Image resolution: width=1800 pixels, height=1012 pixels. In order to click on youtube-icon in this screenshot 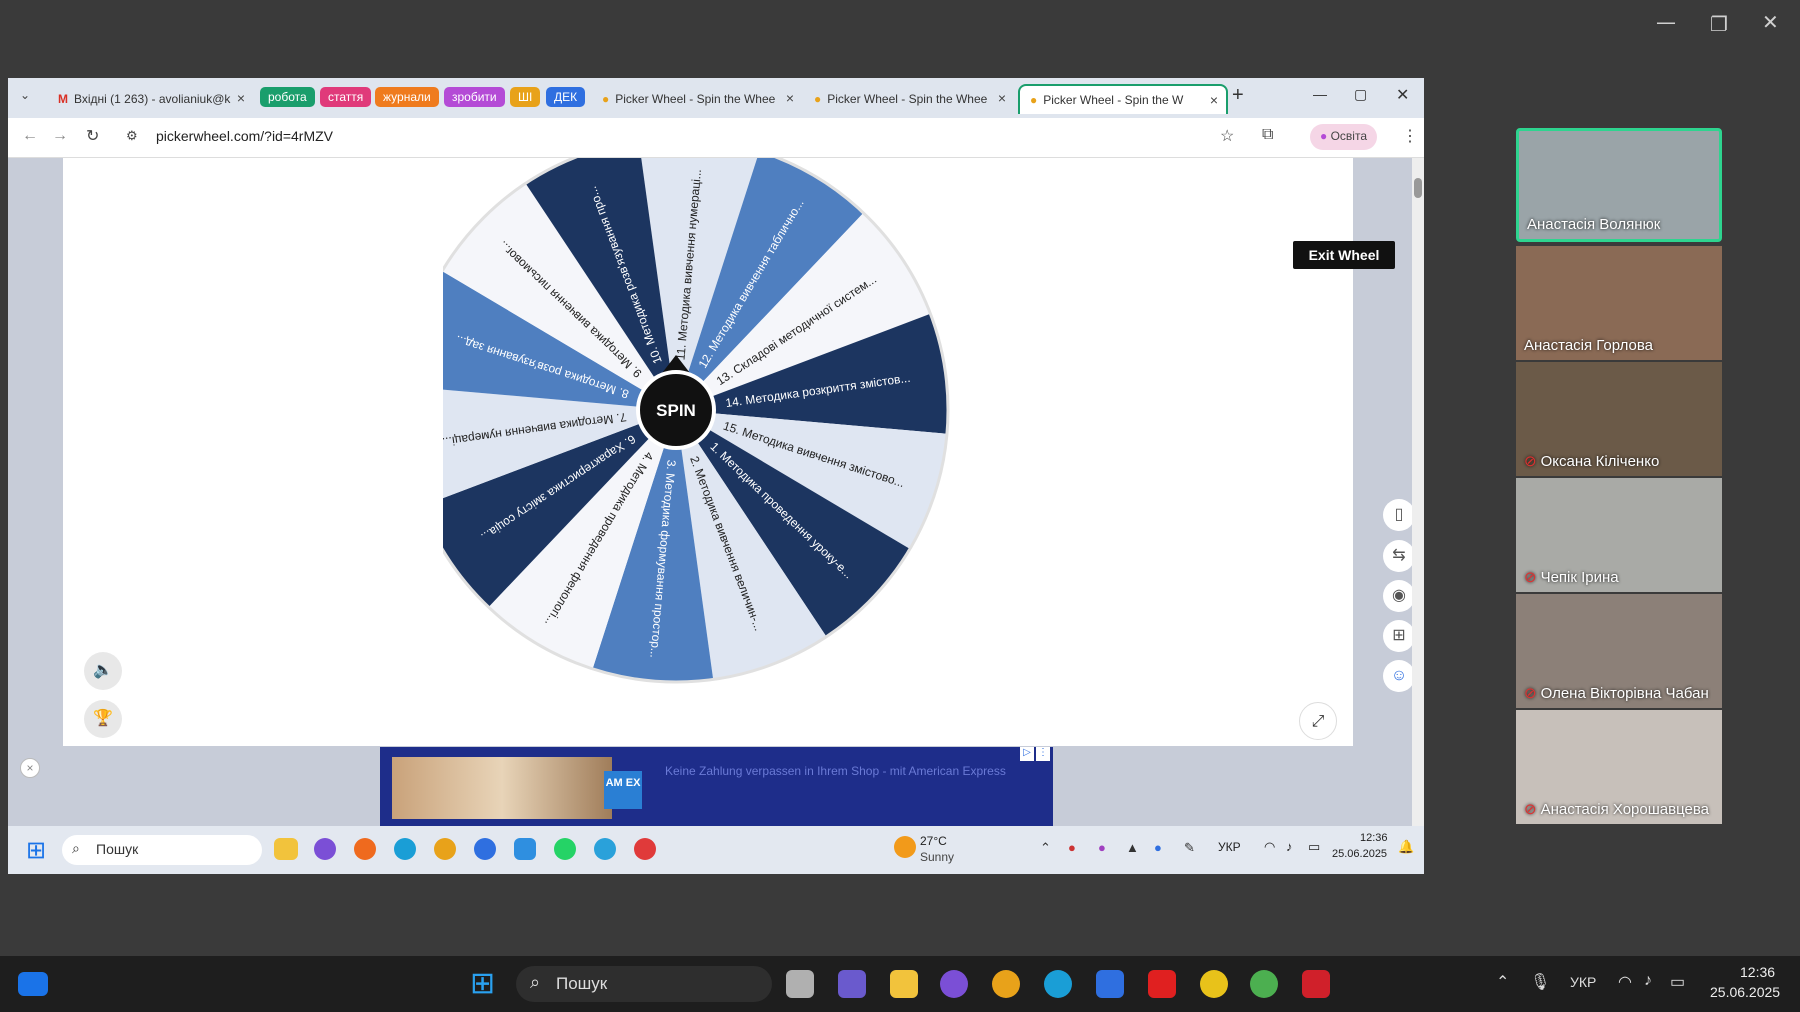, I will do `click(1162, 984)`.